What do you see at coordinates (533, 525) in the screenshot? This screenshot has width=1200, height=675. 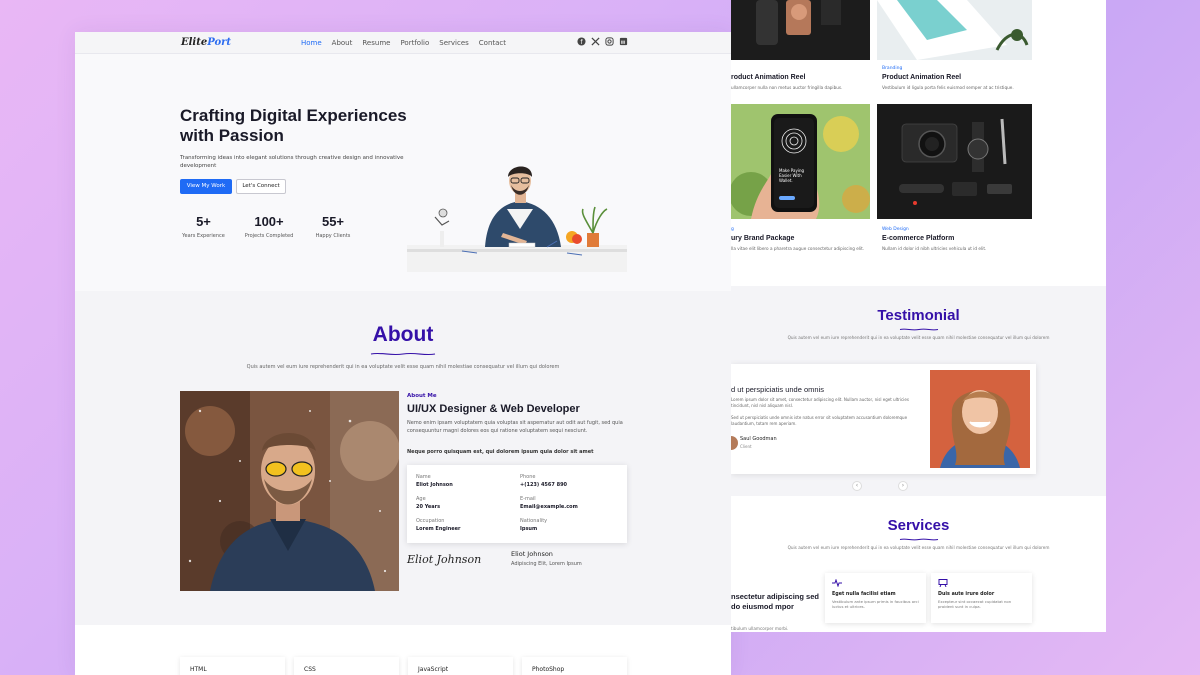 I see `info-nationality: Nationality Ipsum` at bounding box center [533, 525].